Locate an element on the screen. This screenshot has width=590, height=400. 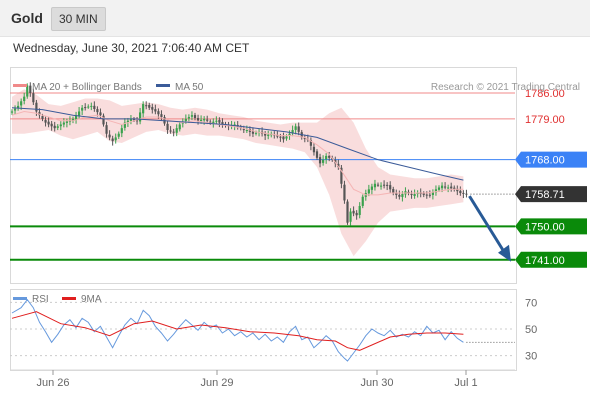
bollinger-legend-label: MA 20 + Bollinger Bands is located at coordinates (87, 87).